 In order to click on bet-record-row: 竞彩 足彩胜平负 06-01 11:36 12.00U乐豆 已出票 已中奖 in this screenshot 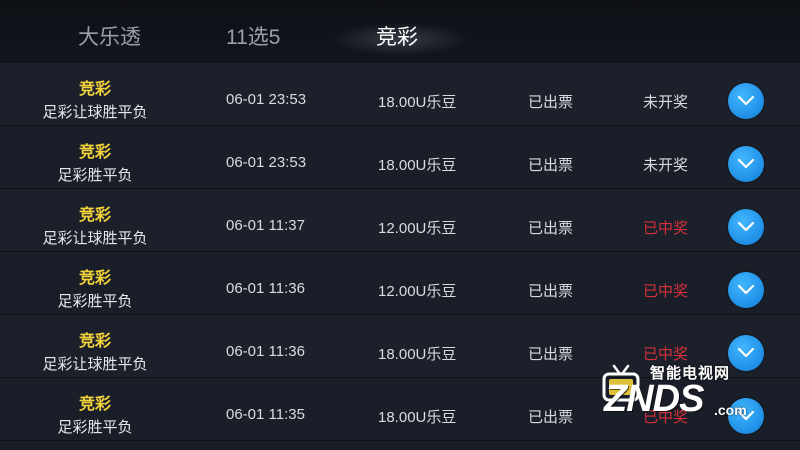, I will do `click(400, 283)`.